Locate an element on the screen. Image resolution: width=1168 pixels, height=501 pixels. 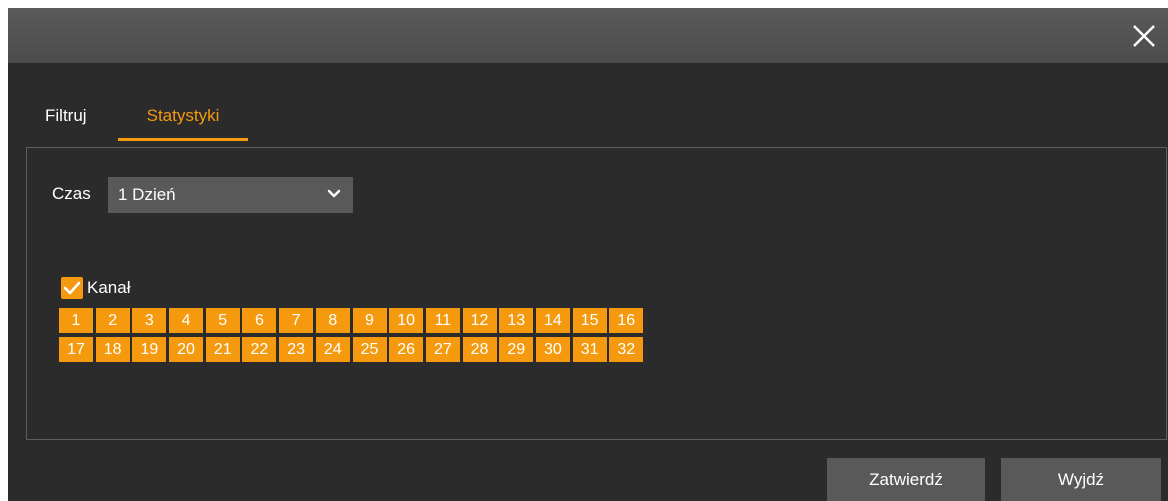
time-select: 1 Dzień is located at coordinates (230, 195).